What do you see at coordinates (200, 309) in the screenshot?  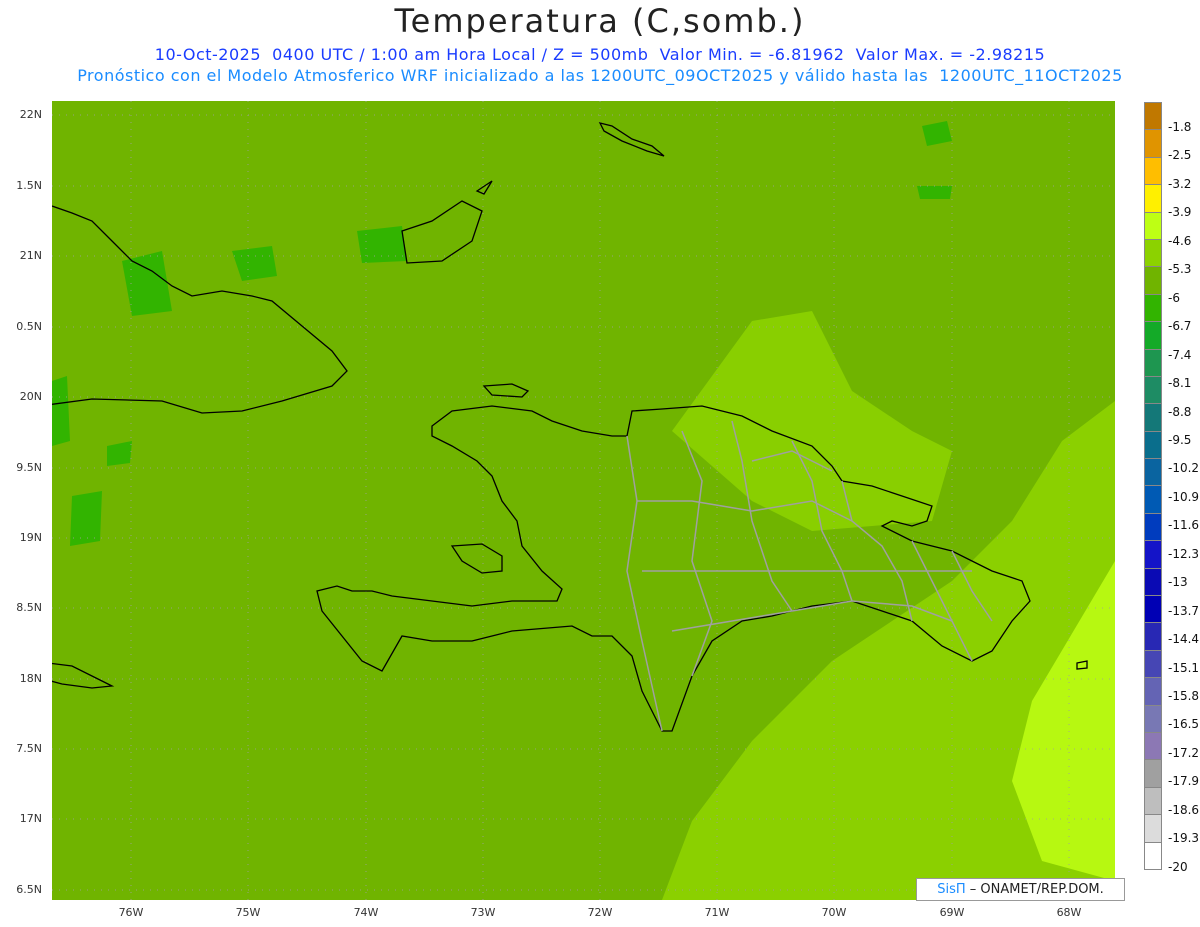 I see `cuba-coast` at bounding box center [200, 309].